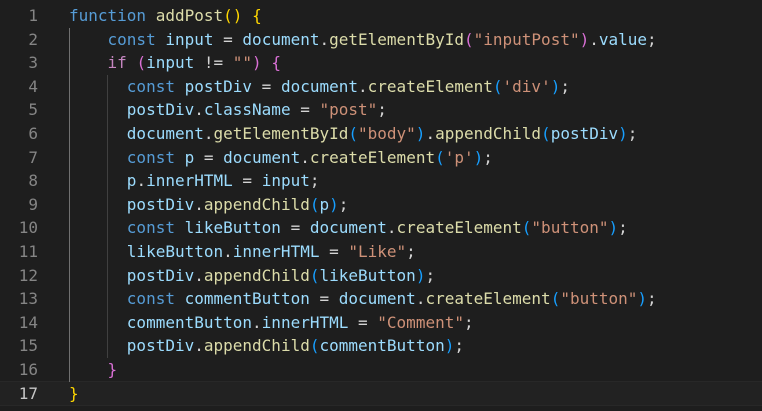 Image resolution: width=762 pixels, height=411 pixels. I want to click on code-token: appendChild, so click(256, 275).